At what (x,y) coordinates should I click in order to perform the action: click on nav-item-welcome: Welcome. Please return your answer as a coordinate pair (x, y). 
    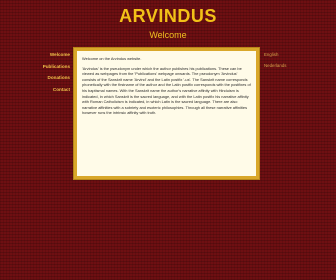
    Looking at the image, I should click on (49, 54).